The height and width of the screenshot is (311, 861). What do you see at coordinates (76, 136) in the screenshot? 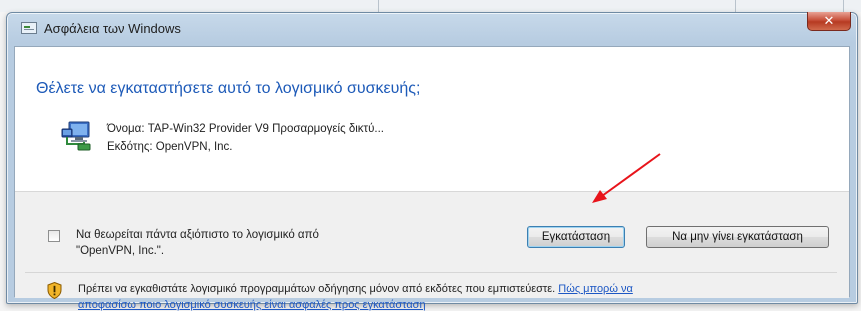
I see `network-adapter-icon` at bounding box center [76, 136].